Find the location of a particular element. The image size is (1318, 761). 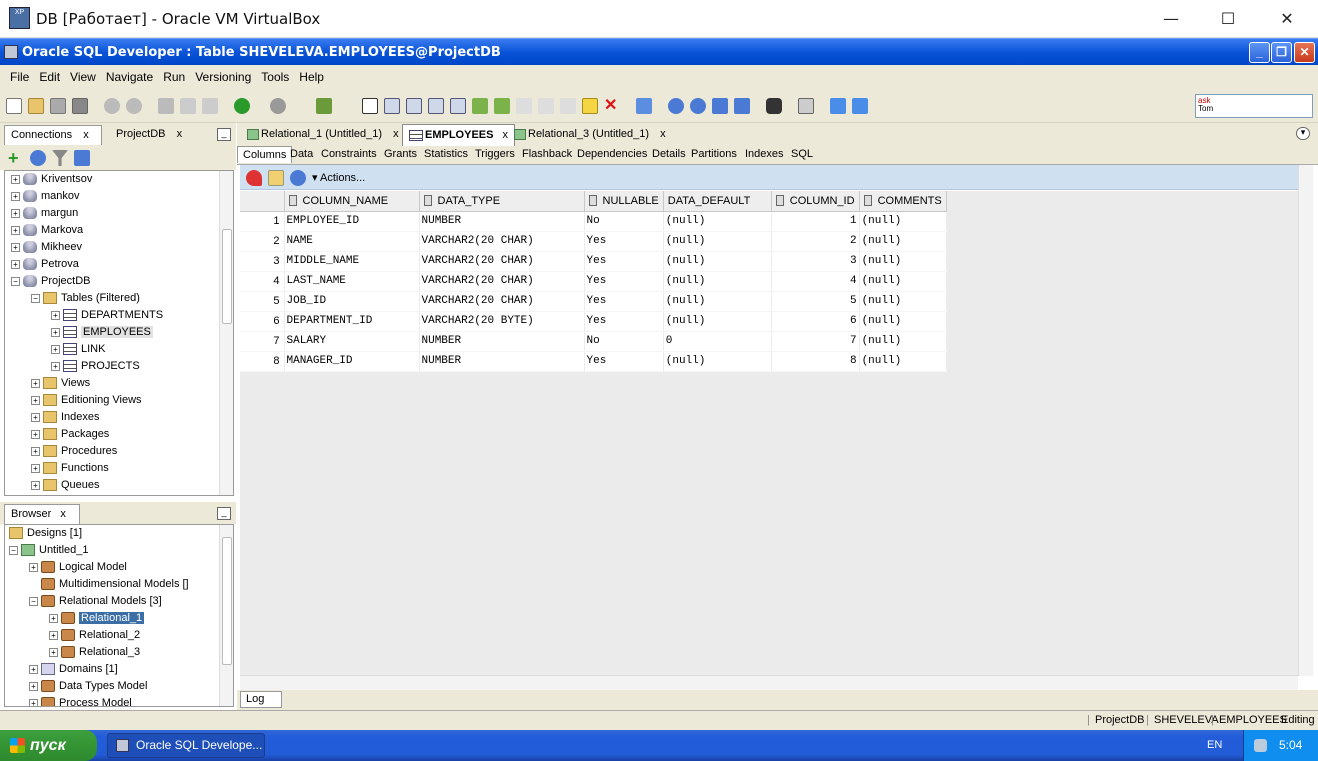

start-button: пуск is located at coordinates (48, 745).